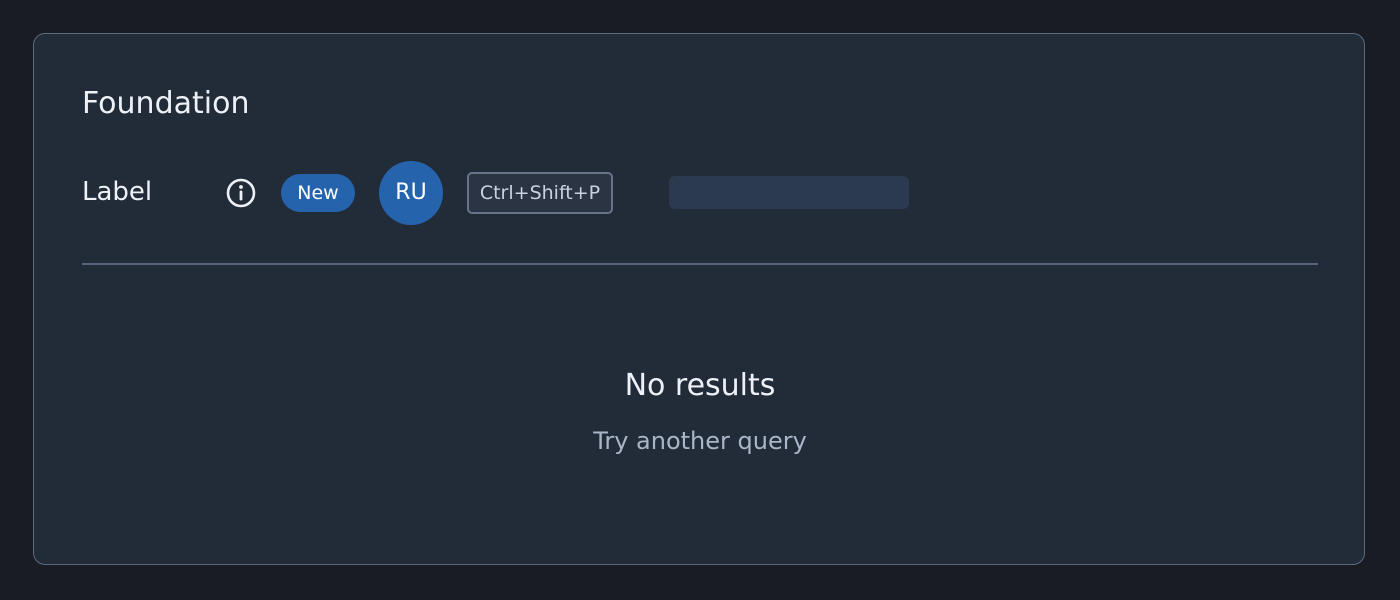 This screenshot has width=1400, height=600. What do you see at coordinates (411, 193) in the screenshot?
I see `avatar: RU` at bounding box center [411, 193].